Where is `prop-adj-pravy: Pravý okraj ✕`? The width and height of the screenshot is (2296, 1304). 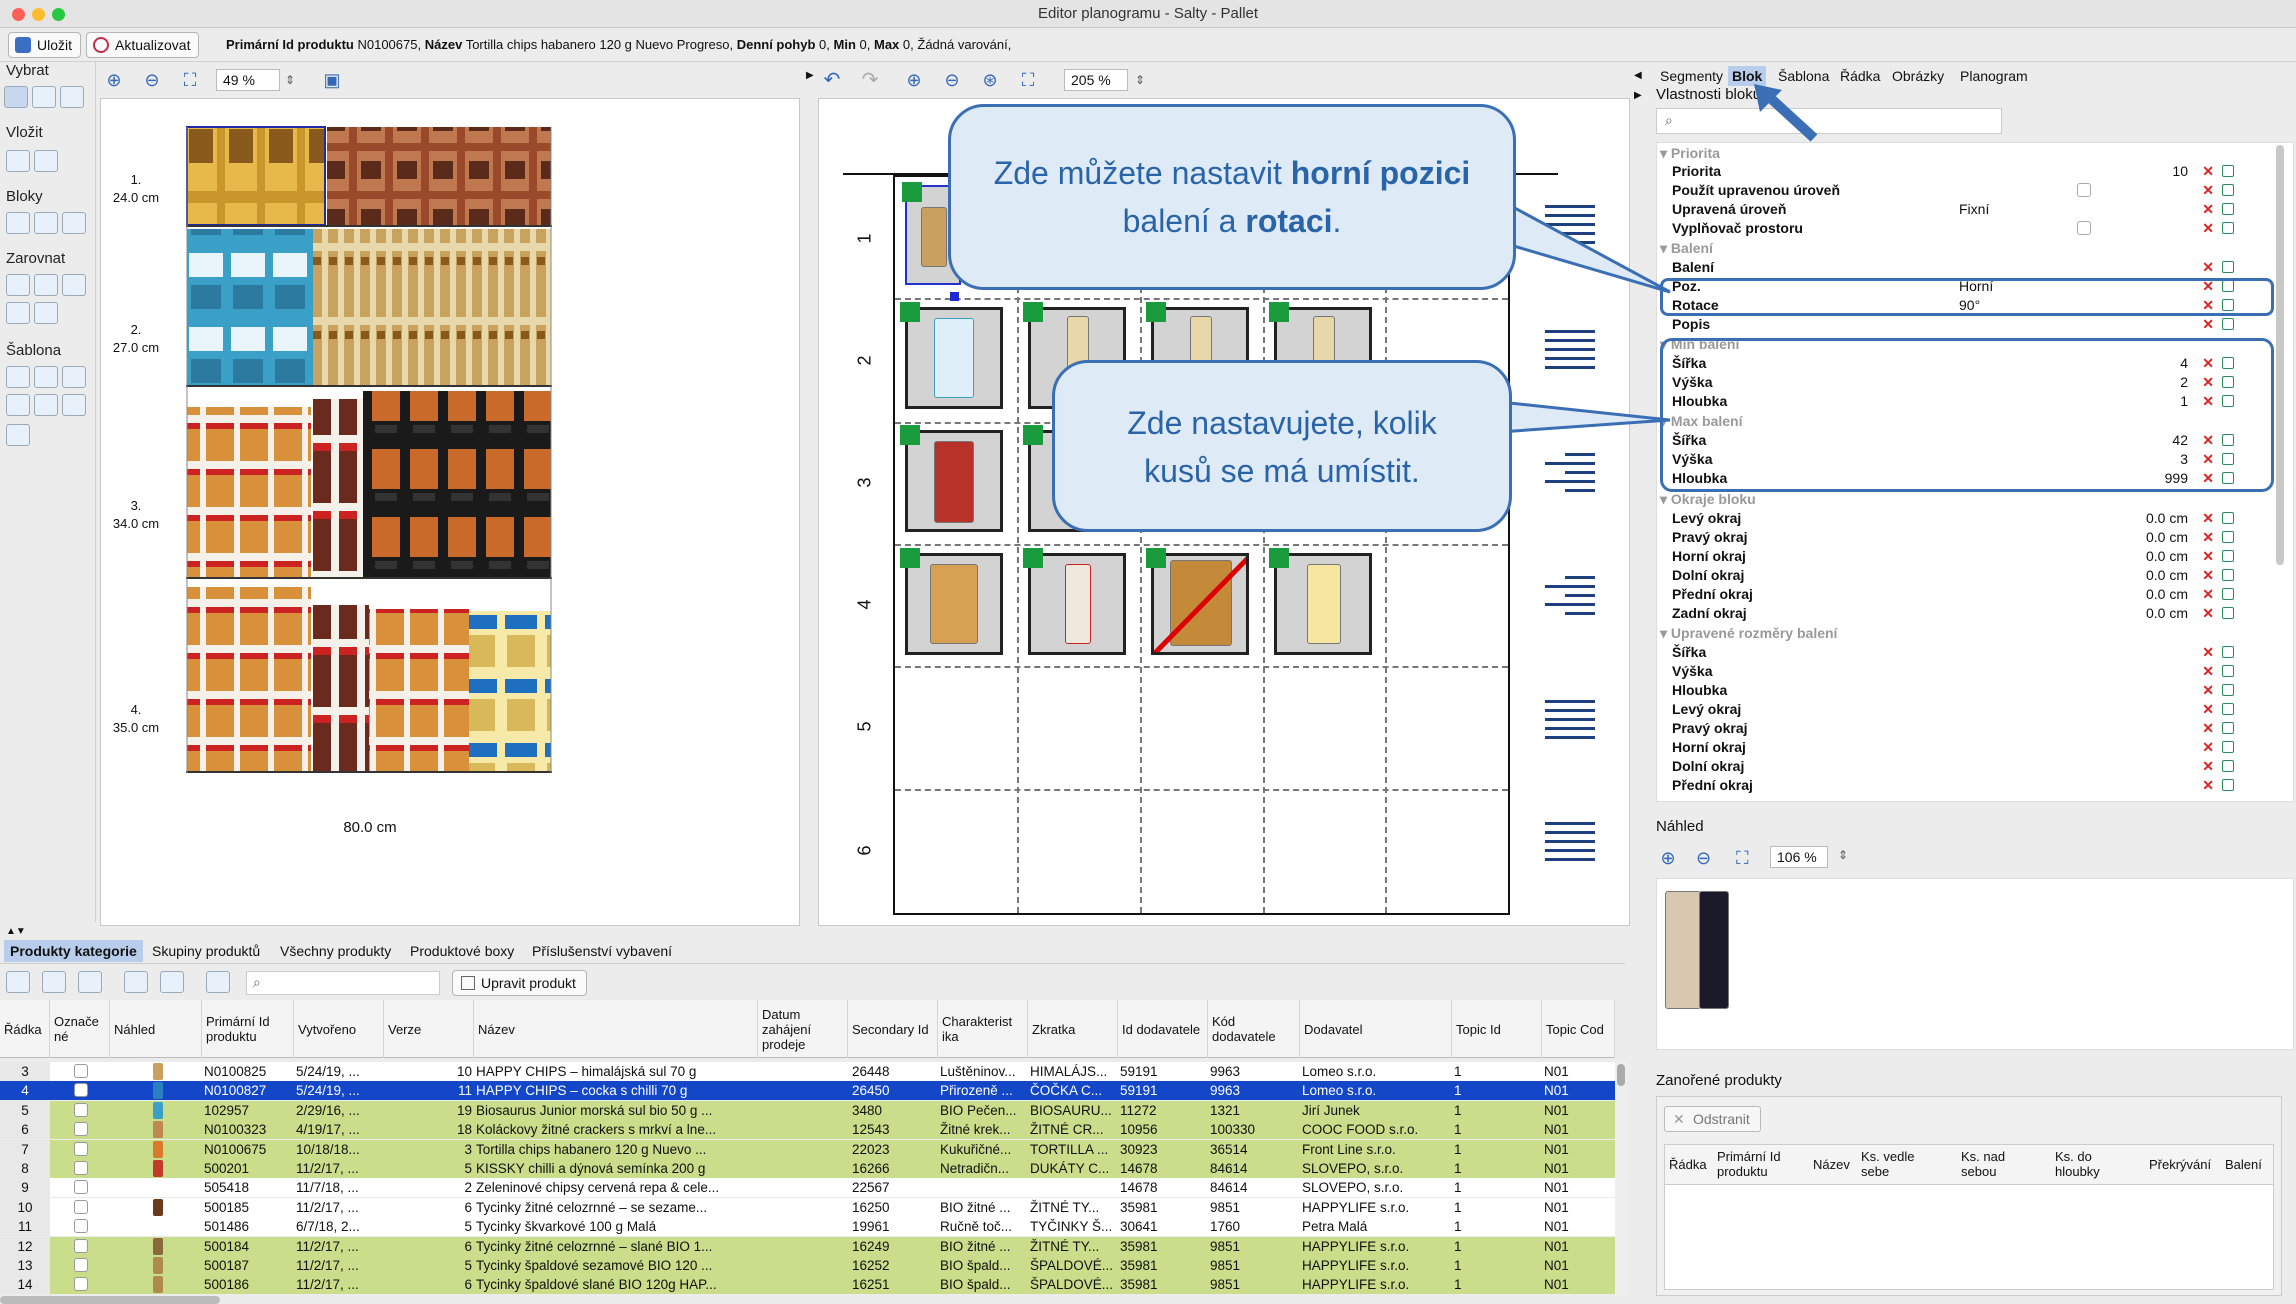 prop-adj-pravy: Pravý okraj ✕ is located at coordinates (1957, 728).